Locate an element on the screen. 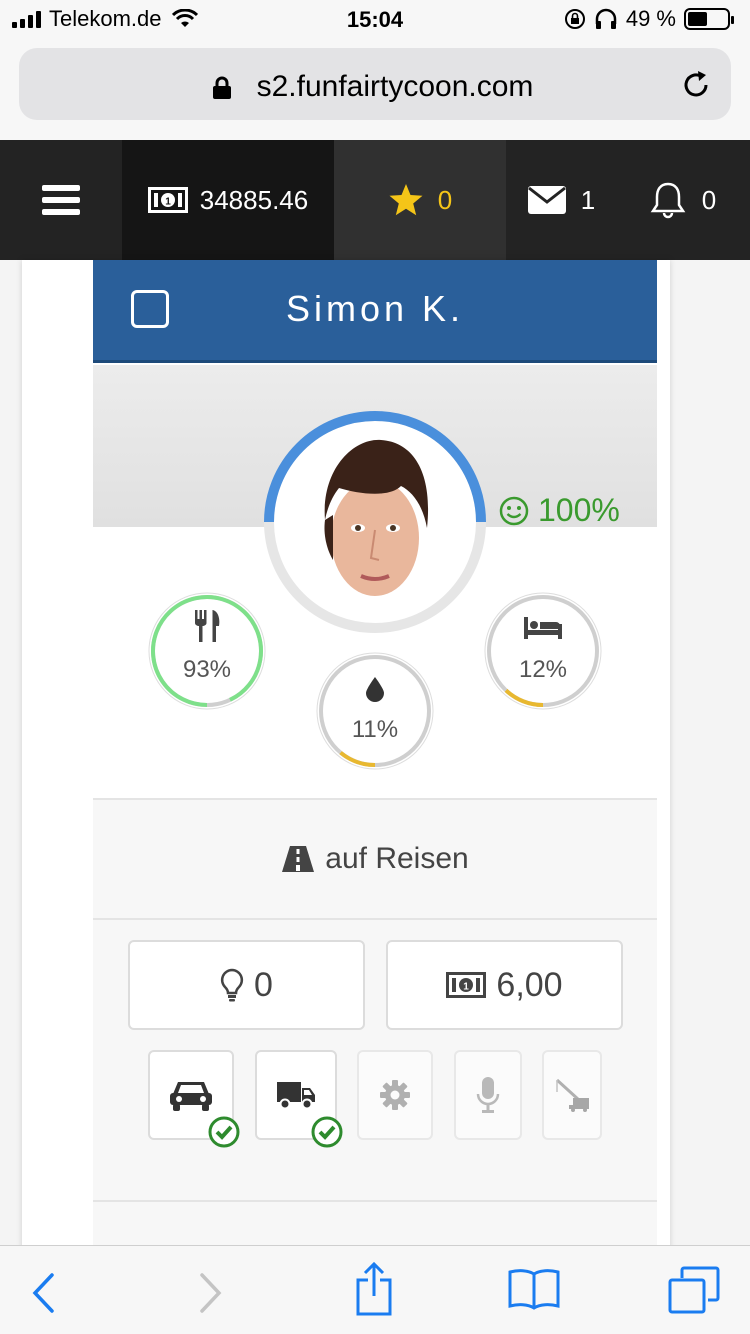 The image size is (750, 1334). skill-car is located at coordinates (194, 1099).